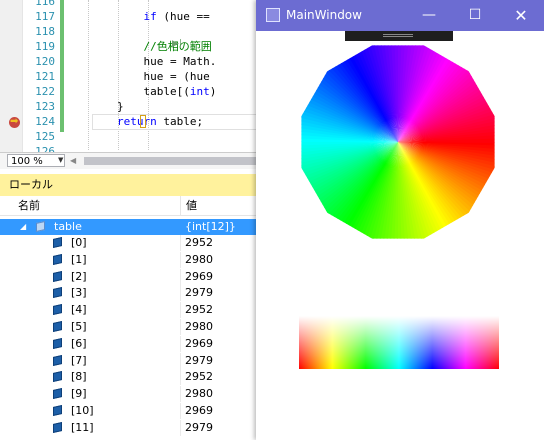  I want to click on object-icon, so click(40, 226).